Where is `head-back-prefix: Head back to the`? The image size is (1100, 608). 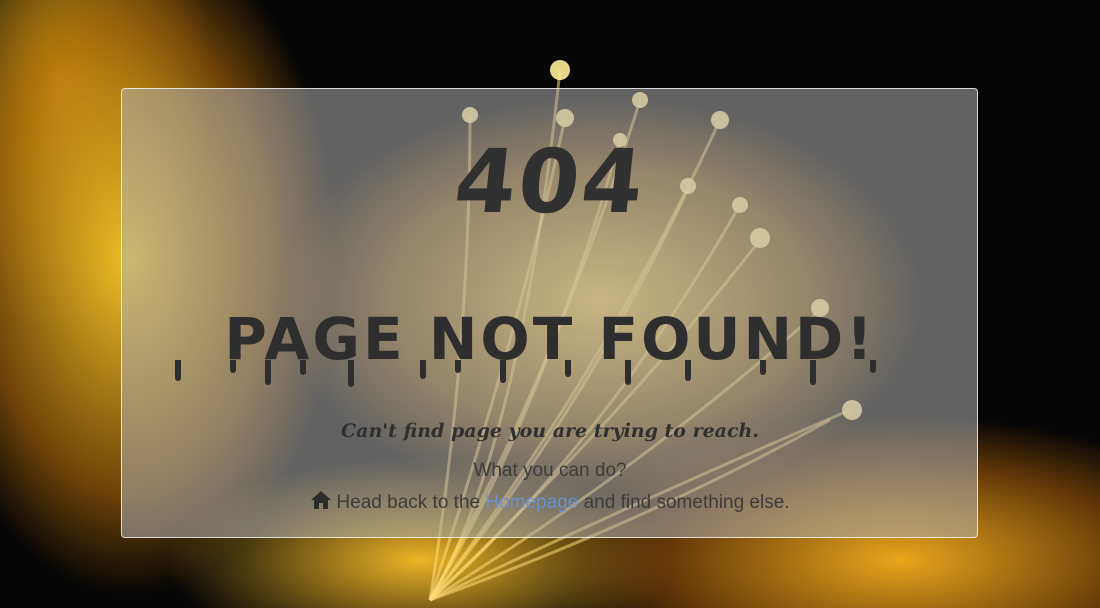
head-back-prefix: Head back to the is located at coordinates (408, 502).